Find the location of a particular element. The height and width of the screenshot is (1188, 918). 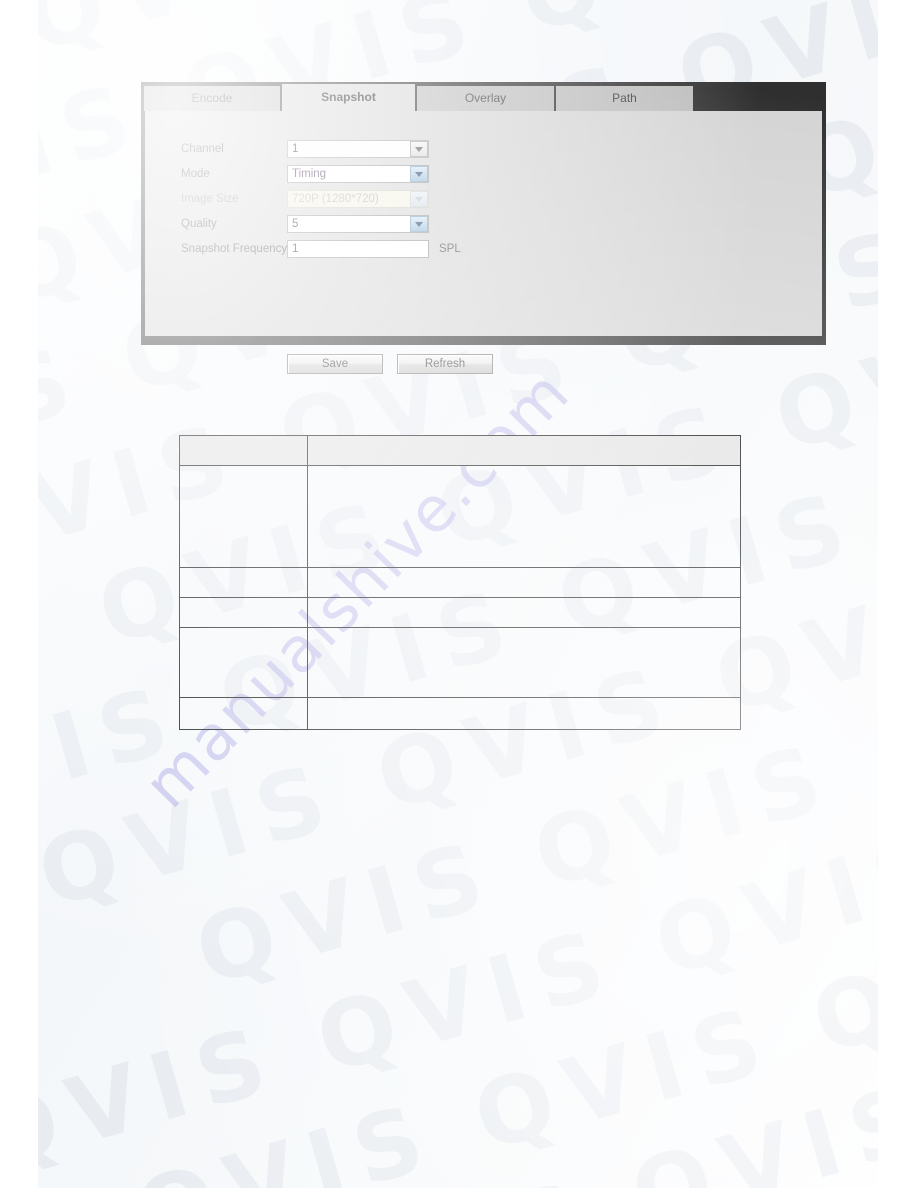

field-row-channel: Channel 1 is located at coordinates (305, 149).